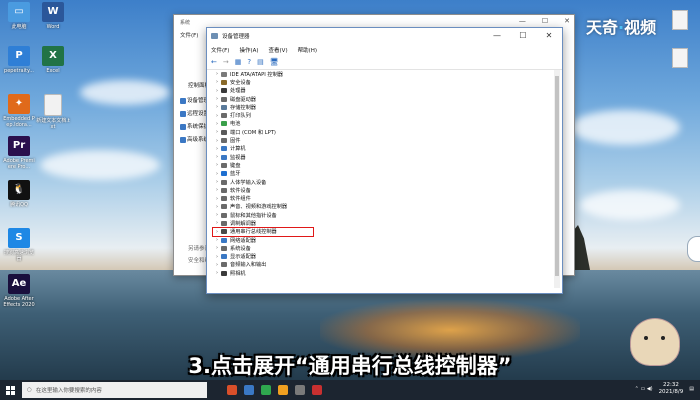 The height and width of the screenshot is (400, 700). Describe the element at coordinates (238, 62) in the screenshot. I see `properties-icon: ▦` at that location.